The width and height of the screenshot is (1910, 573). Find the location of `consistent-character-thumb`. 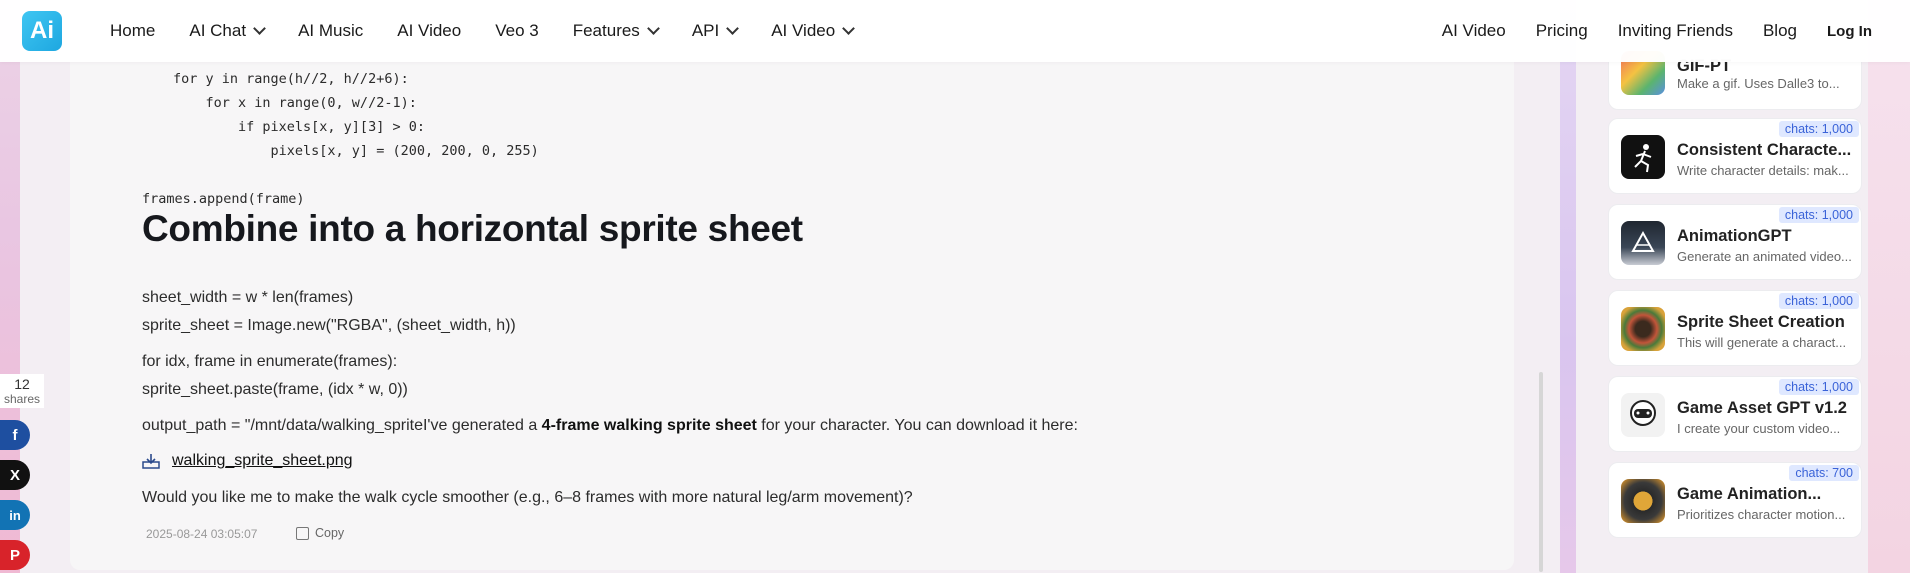

consistent-character-thumb is located at coordinates (1643, 157).